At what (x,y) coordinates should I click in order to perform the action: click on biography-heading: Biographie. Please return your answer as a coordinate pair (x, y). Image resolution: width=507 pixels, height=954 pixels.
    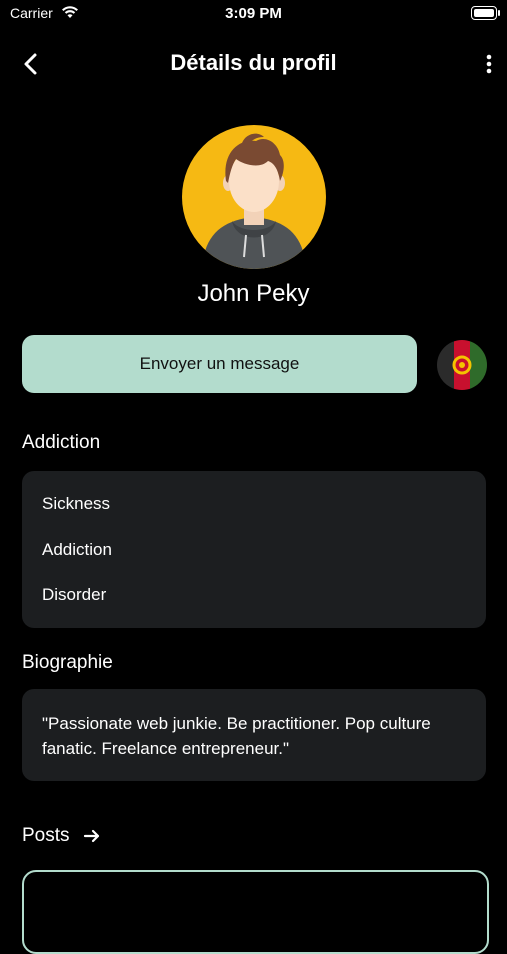
    Looking at the image, I should click on (67, 662).